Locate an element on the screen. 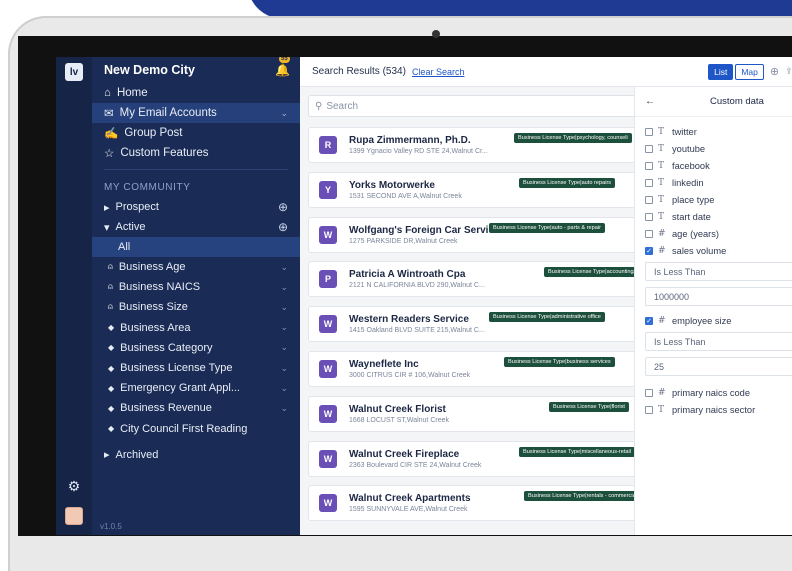  custom-field-option: ✓ # sales volume is located at coordinates (713, 250).